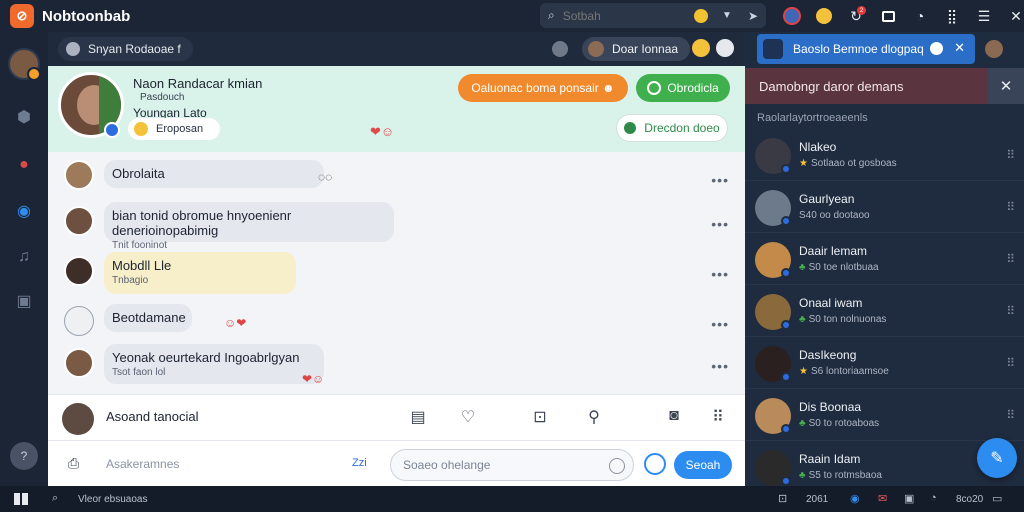 Image resolution: width=1024 pixels, height=512 pixels. What do you see at coordinates (909, 498) in the screenshot?
I see `wifi-icon: ▣` at bounding box center [909, 498].